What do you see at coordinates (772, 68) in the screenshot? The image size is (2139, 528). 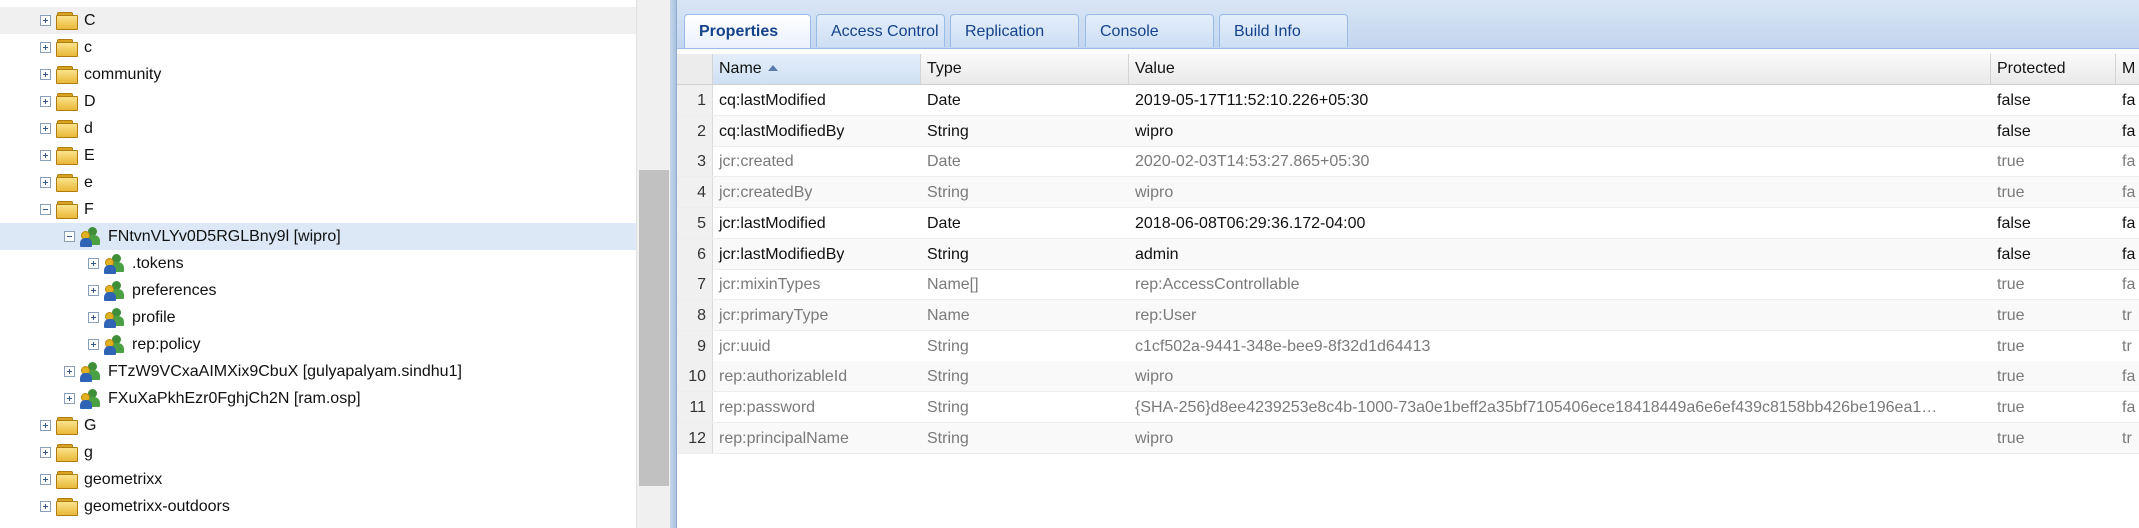 I see `sort-ascending-icon` at bounding box center [772, 68].